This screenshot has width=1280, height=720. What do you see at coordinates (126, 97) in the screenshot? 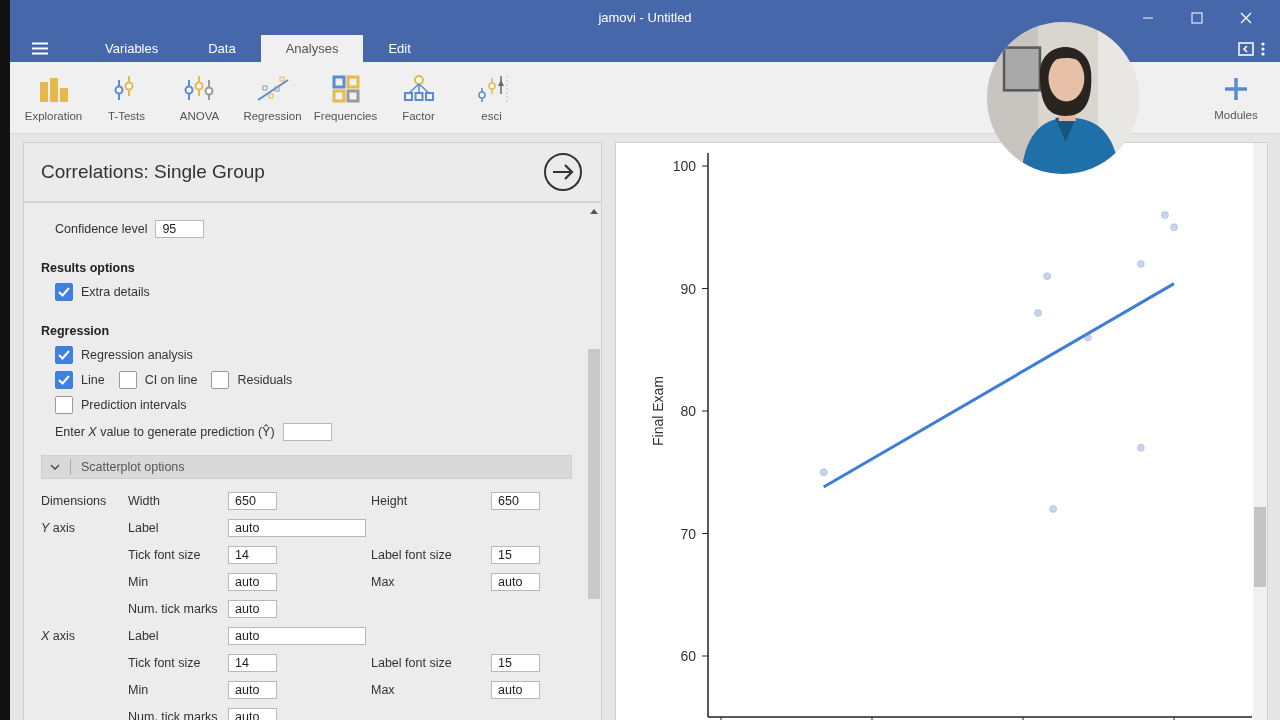
I see `toolbar-button: T-Tests` at bounding box center [126, 97].